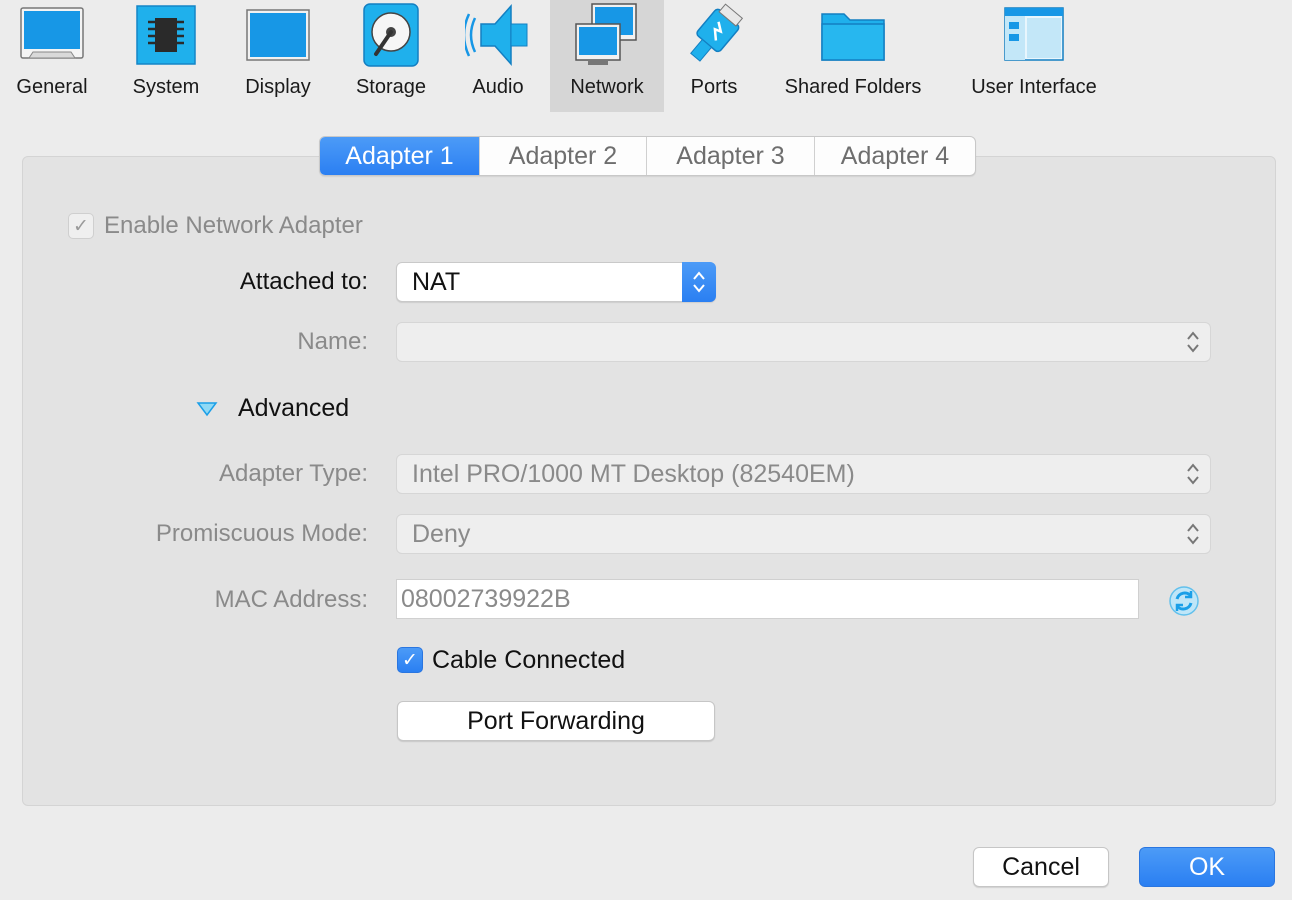 Image resolution: width=1292 pixels, height=900 pixels. What do you see at coordinates (1207, 867) in the screenshot?
I see `ok-button: OK` at bounding box center [1207, 867].